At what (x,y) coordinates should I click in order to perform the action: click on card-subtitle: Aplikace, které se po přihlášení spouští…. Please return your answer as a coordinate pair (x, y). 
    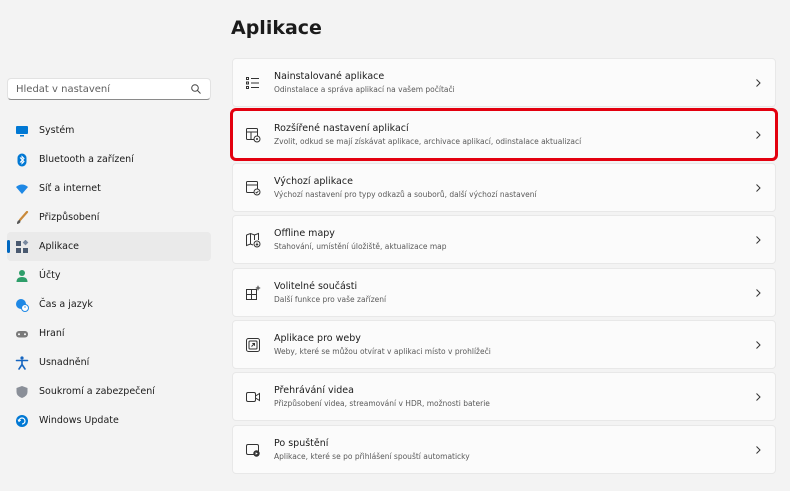
    Looking at the image, I should click on (372, 456).